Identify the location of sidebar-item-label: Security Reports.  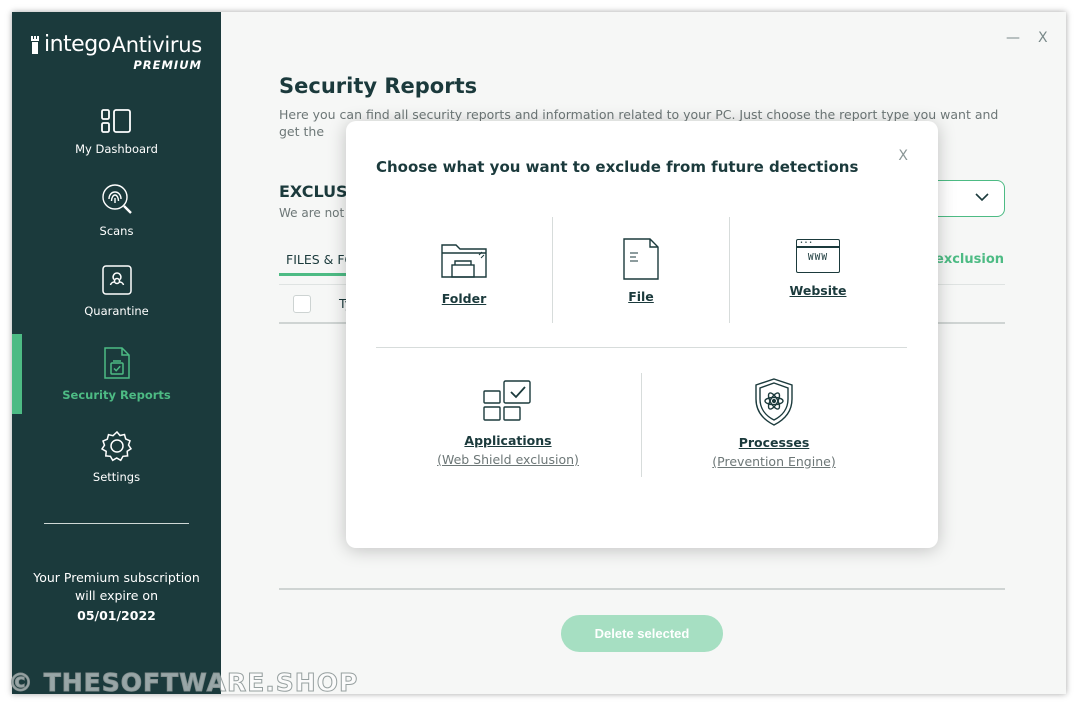
(116, 395).